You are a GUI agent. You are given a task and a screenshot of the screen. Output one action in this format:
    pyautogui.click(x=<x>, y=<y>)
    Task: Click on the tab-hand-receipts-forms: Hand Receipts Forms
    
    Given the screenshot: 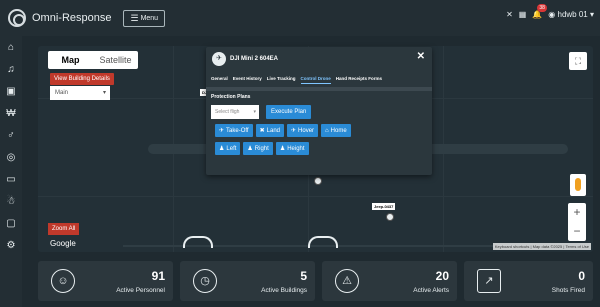 What is the action you would take?
    pyautogui.click(x=359, y=80)
    